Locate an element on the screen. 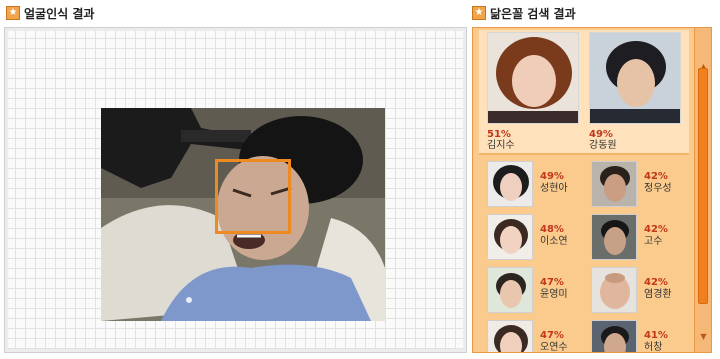 The height and width of the screenshot is (359, 720). face-recognition-header: ★ 얼굴인식 결과 is located at coordinates (50, 13).